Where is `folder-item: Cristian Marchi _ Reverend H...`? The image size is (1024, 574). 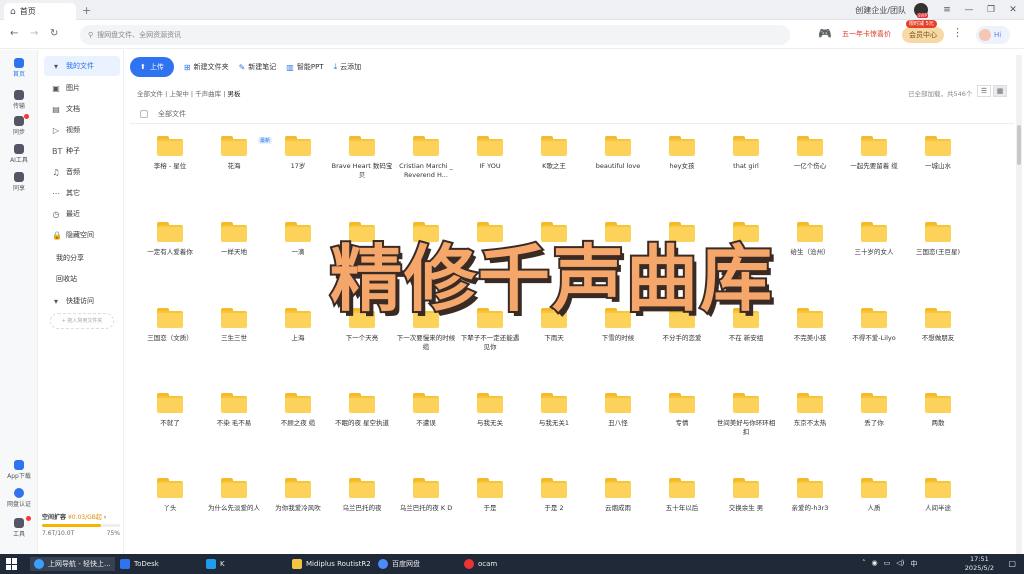
folder-item: Cristian Marchi _ Reverend H... is located at coordinates (426, 158).